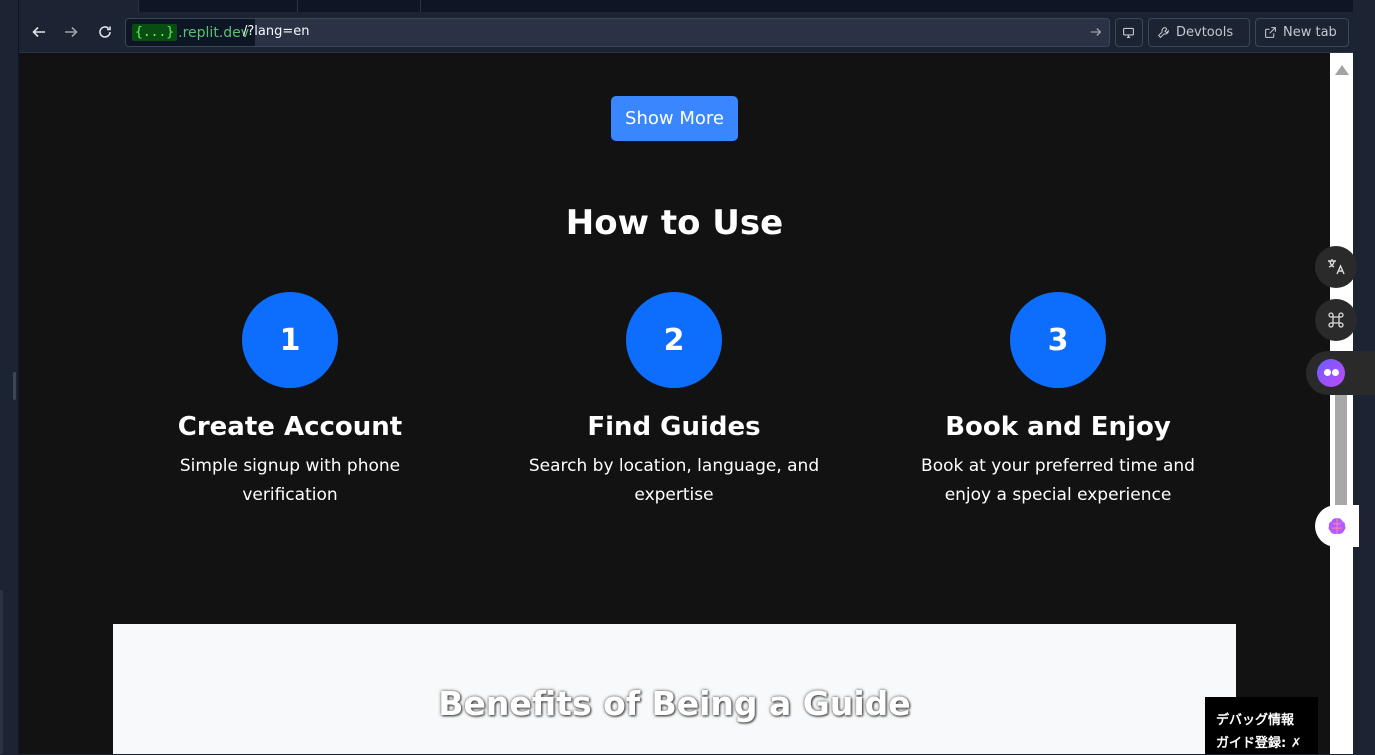  What do you see at coordinates (1058, 340) in the screenshot?
I see `step-number-circle: 3` at bounding box center [1058, 340].